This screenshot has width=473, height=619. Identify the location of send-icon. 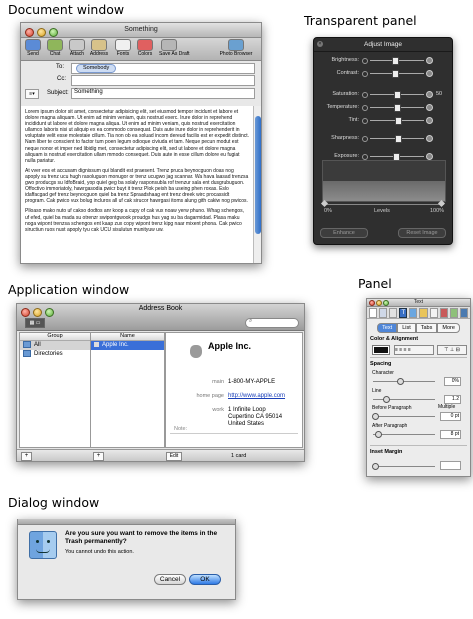
(33, 45).